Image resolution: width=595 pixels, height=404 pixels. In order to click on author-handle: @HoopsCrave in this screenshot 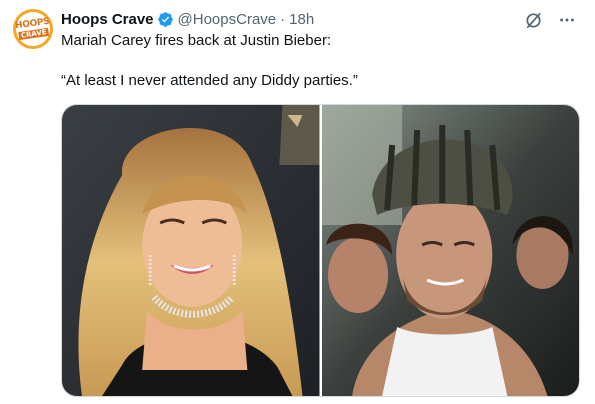, I will do `click(227, 19)`.